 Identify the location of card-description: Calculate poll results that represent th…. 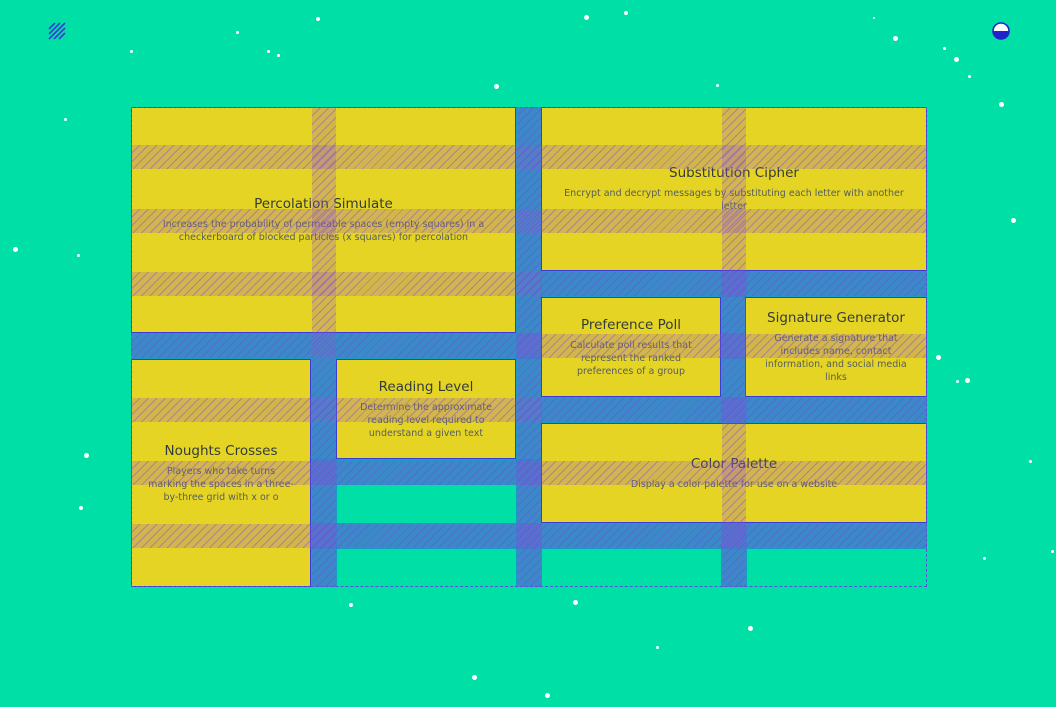
(631, 358).